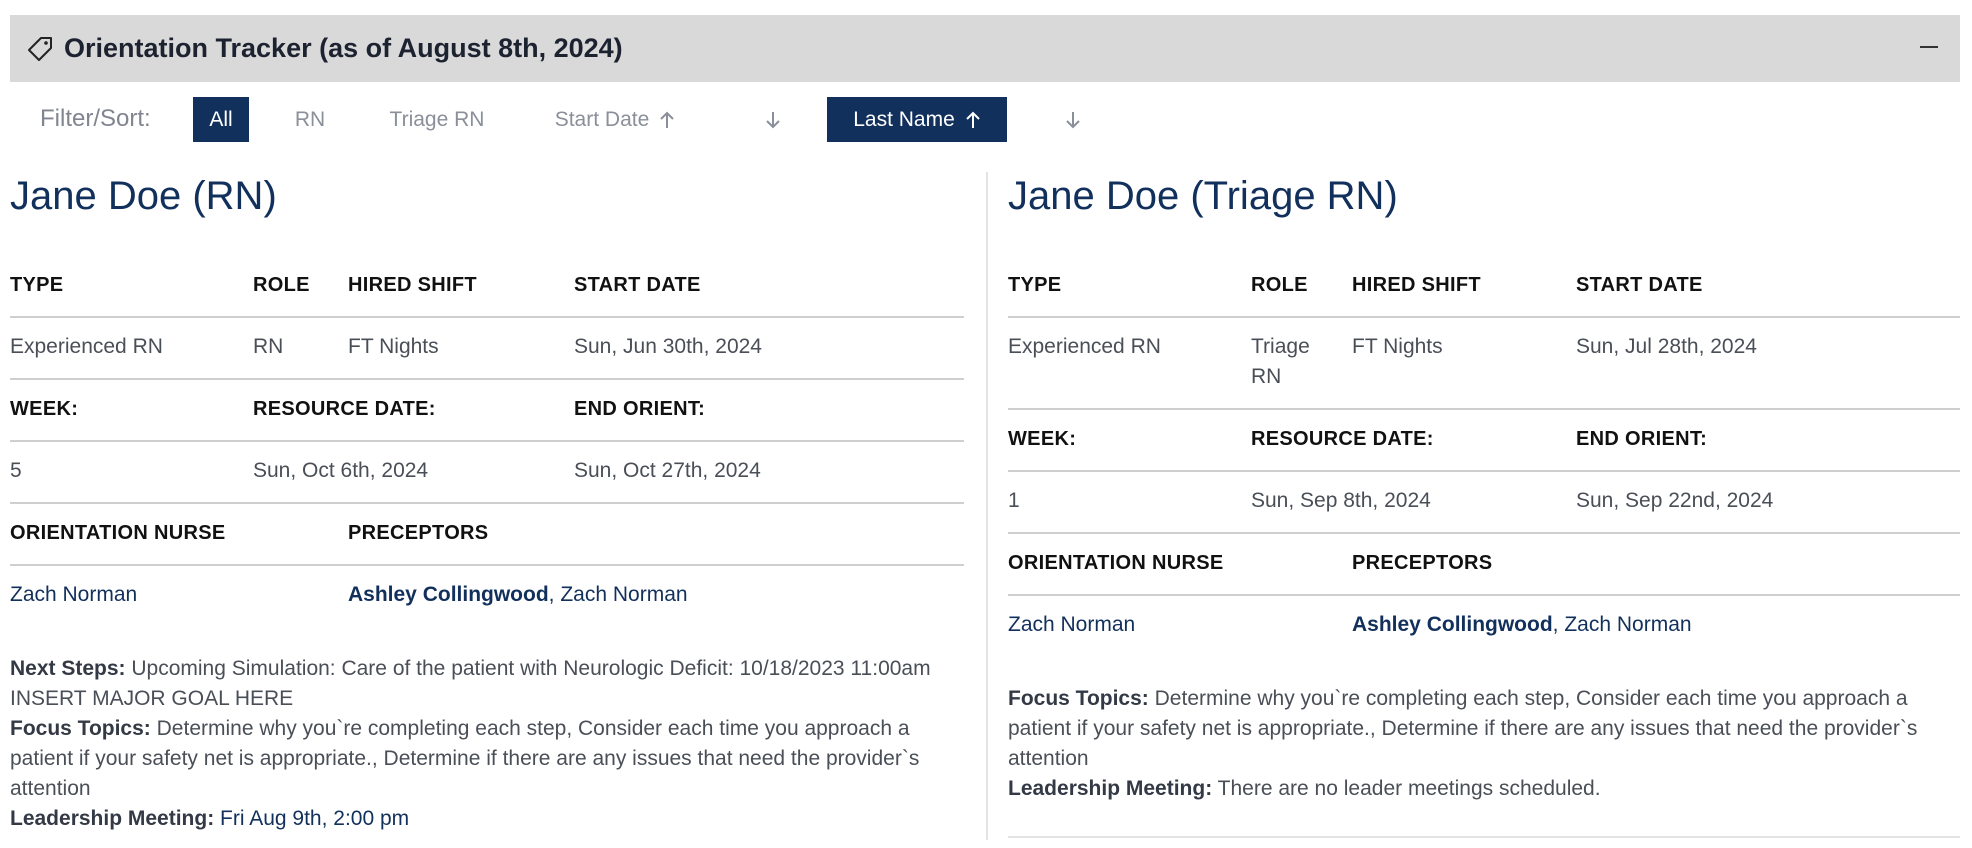 This screenshot has width=1972, height=848. What do you see at coordinates (210, 818) in the screenshot?
I see `leadership-meeting: Leadership Meeting: Fri Aug 9th, 2:00 pm` at bounding box center [210, 818].